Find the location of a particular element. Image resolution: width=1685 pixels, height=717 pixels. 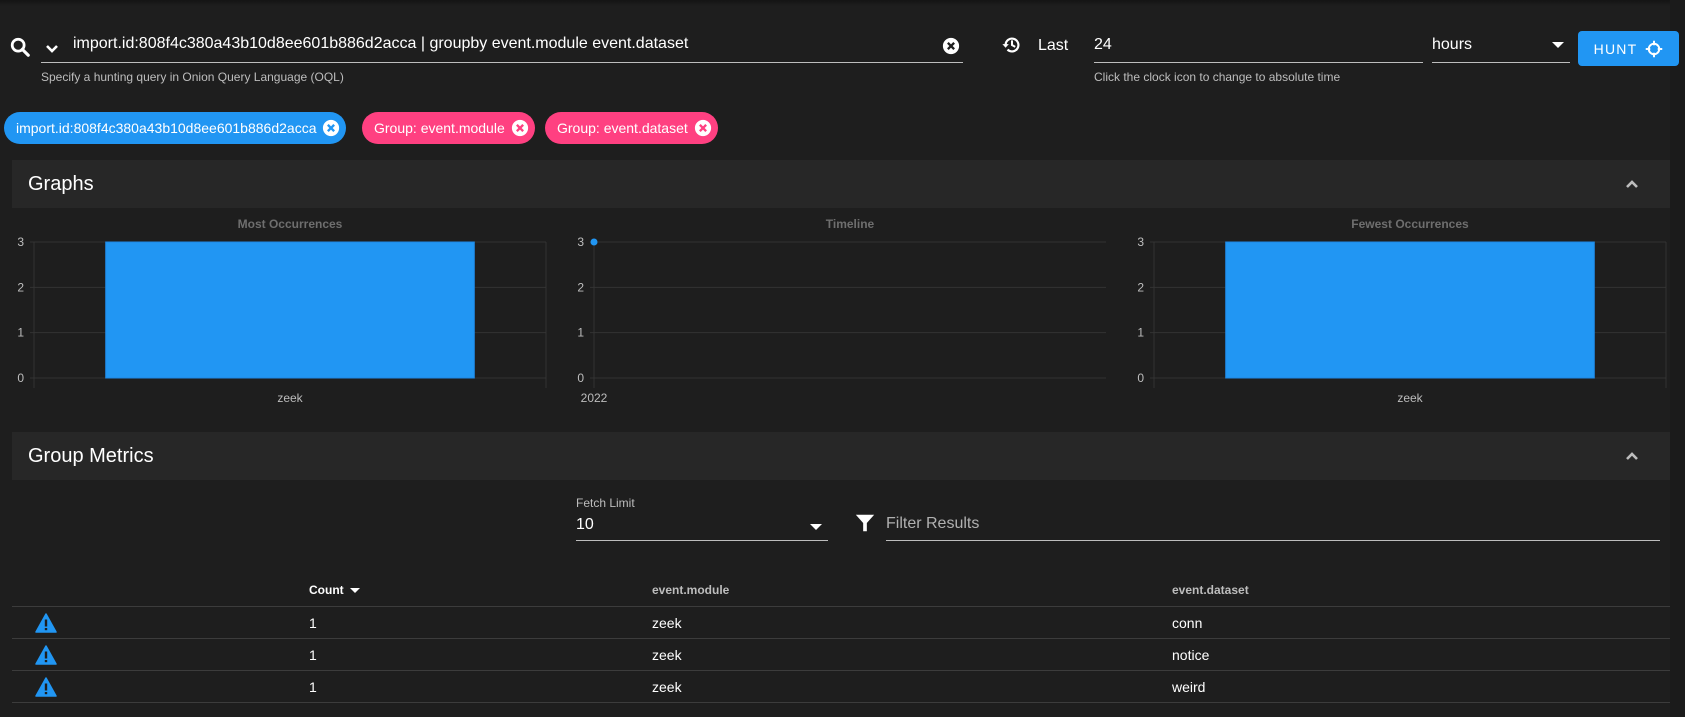

chart-title: Fewest Occurrences is located at coordinates (1410, 224).